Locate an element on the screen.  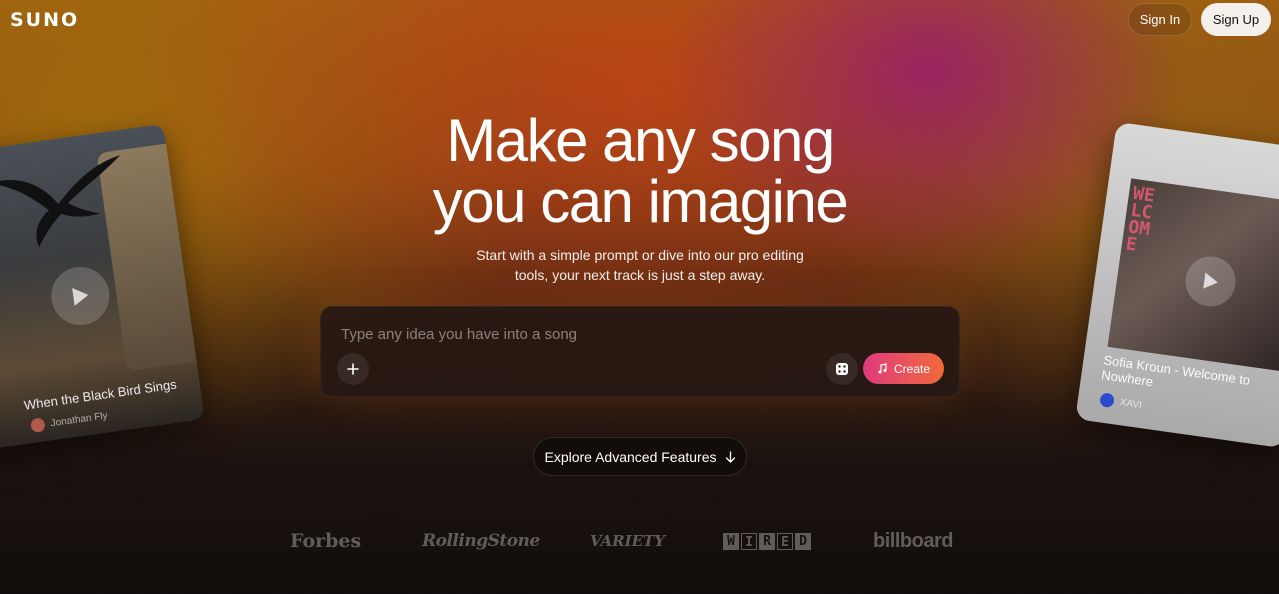
create-label: Create is located at coordinates (912, 368).